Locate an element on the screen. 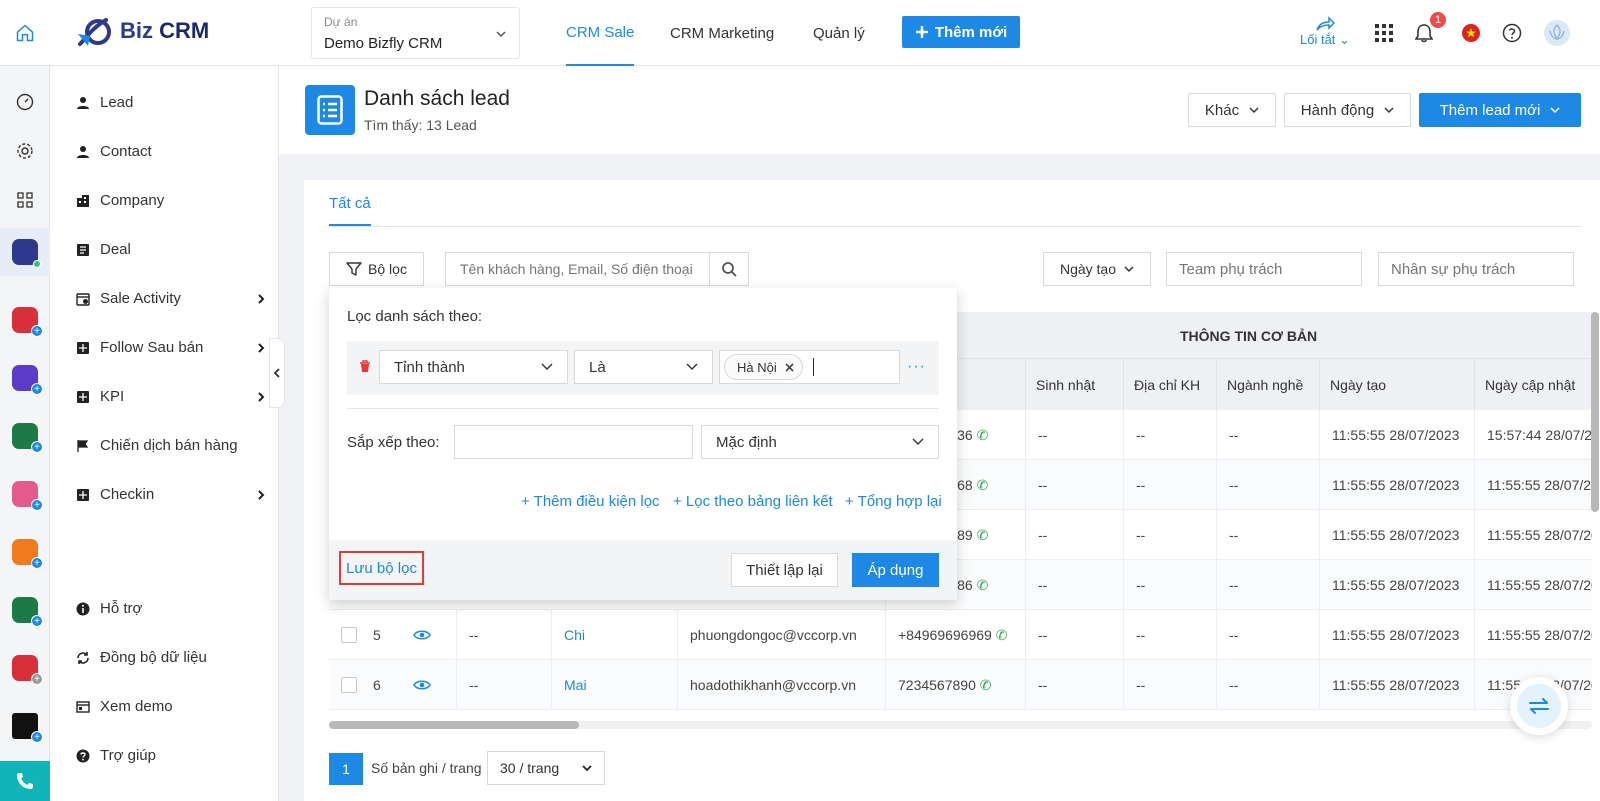 The width and height of the screenshot is (1600, 801). filter-by-linked-table-link: + Lọc theo bảng liên kết is located at coordinates (753, 501).